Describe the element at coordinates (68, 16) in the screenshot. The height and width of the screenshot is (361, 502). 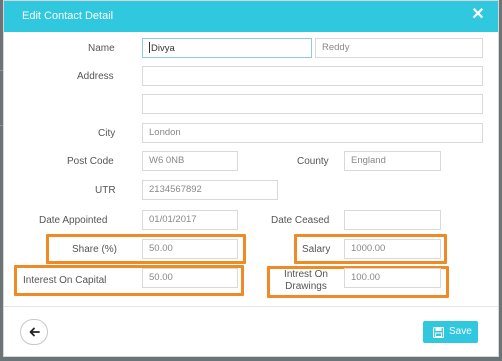
I see `modal-title: Edit Contact Detail` at that location.